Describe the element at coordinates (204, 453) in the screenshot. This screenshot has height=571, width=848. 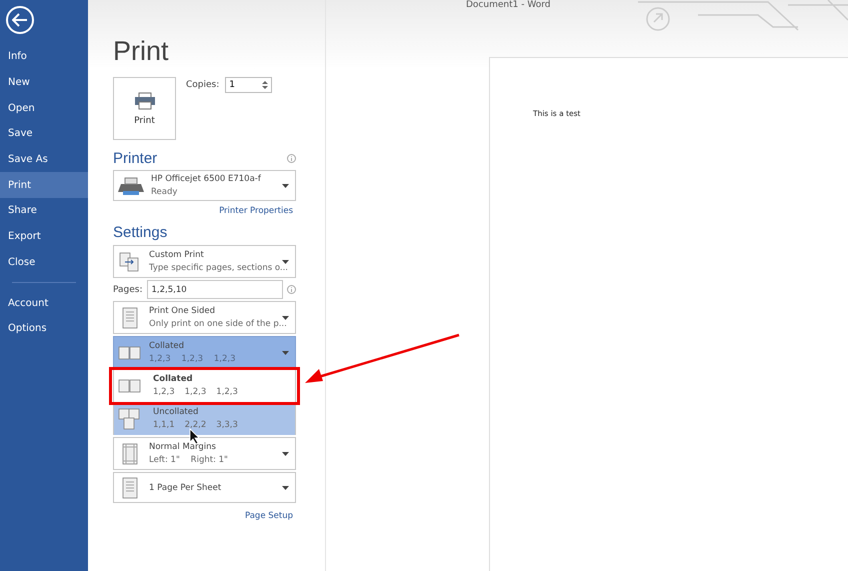
I see `settings-dropdown: Normal Margins Left: 1" Right: 1"` at that location.